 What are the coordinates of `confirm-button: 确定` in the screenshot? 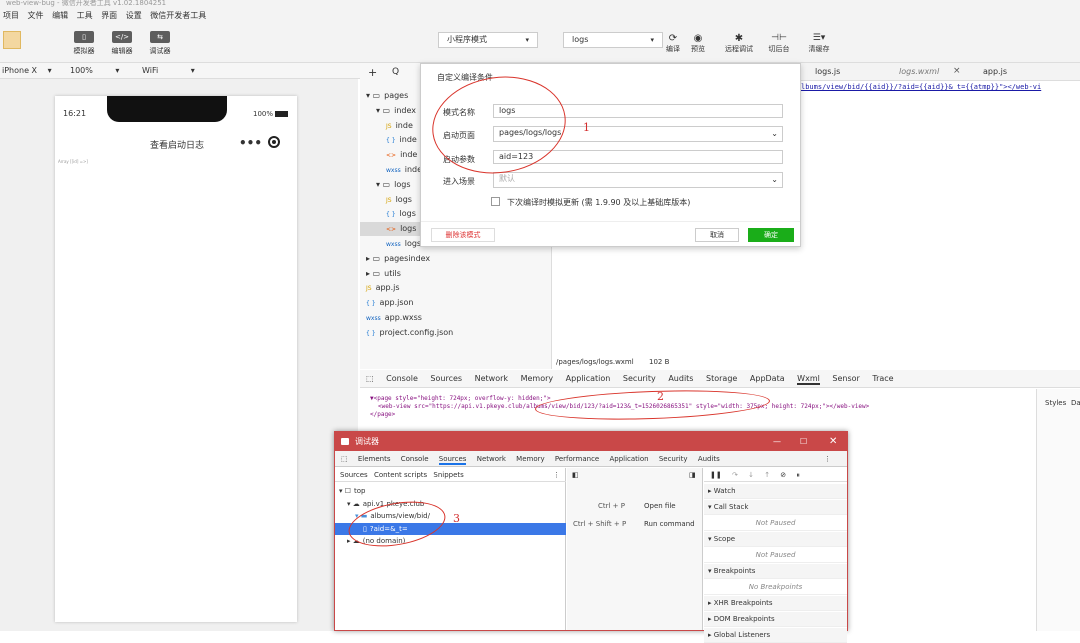 It's located at (771, 235).